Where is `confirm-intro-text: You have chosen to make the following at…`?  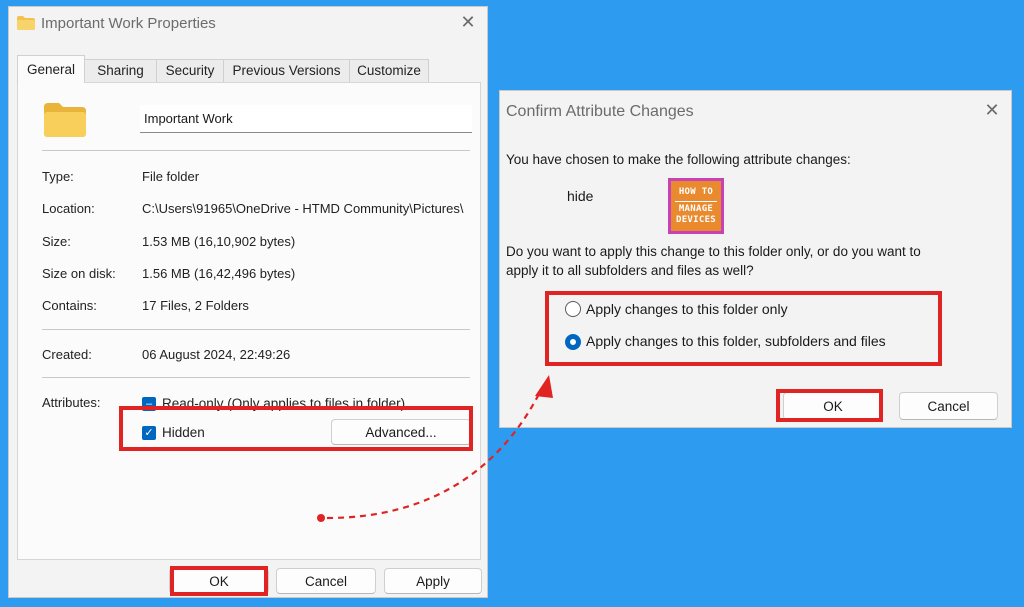 confirm-intro-text: You have chosen to make the following at… is located at coordinates (678, 159).